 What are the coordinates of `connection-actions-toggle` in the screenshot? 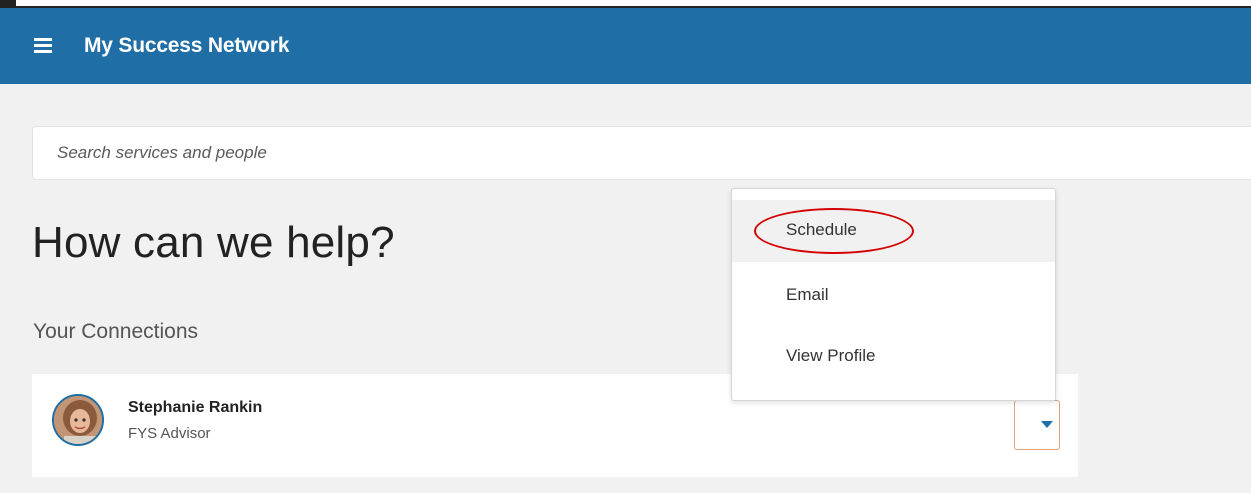 It's located at (1037, 425).